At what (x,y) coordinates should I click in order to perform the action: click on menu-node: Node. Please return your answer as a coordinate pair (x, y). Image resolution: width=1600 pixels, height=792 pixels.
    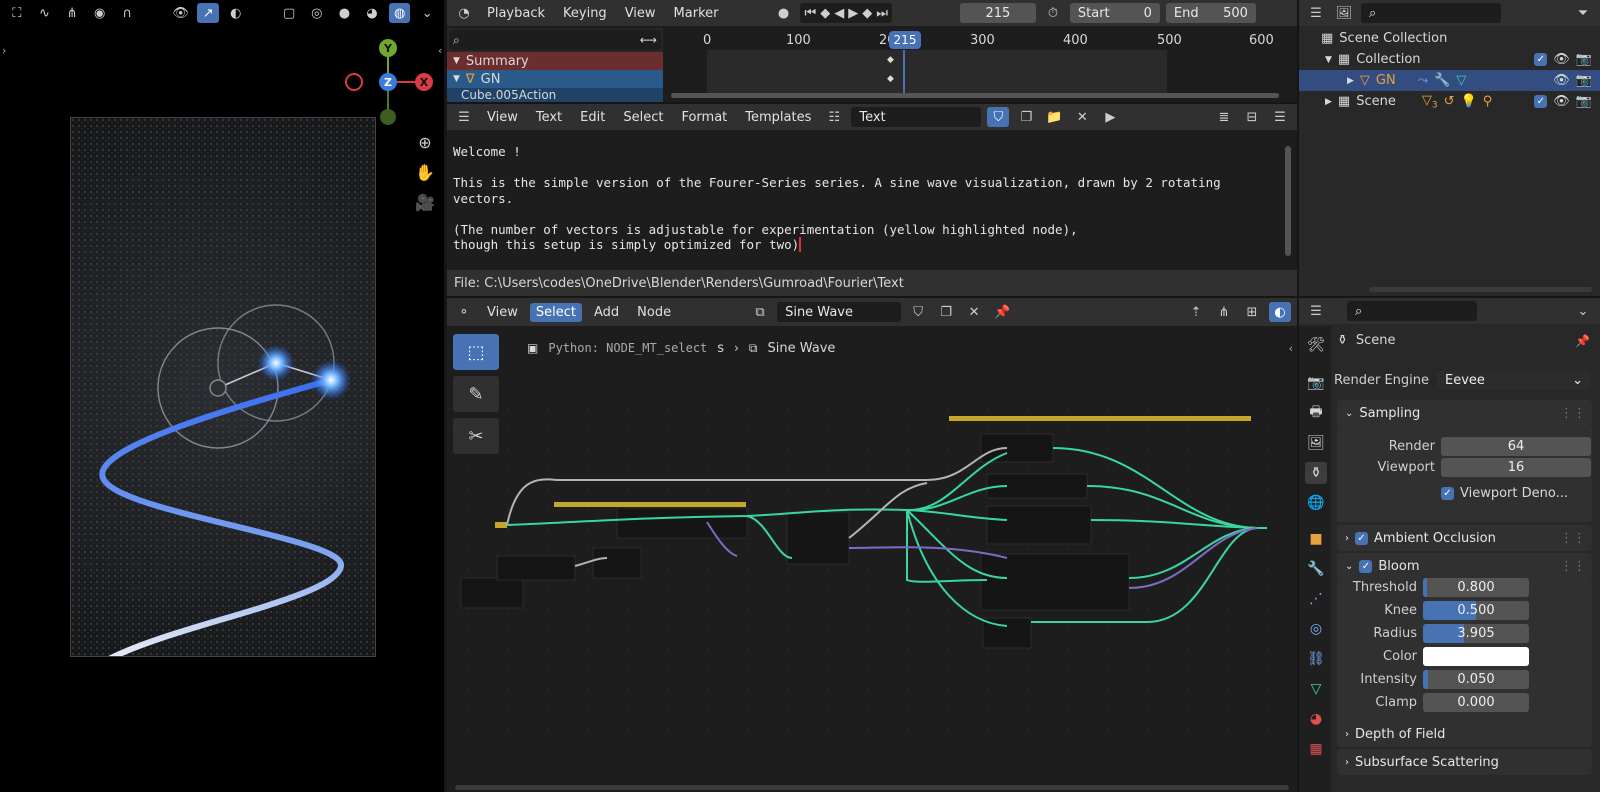
    Looking at the image, I should click on (654, 312).